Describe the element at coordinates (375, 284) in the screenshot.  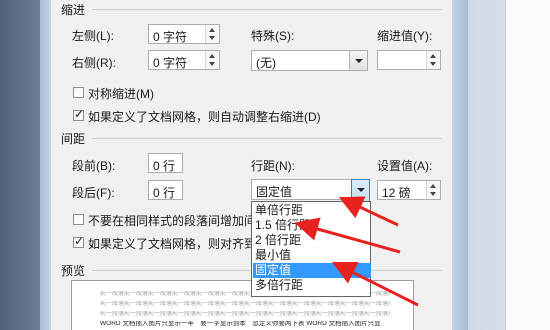
I see `arrow-to-fixed-option` at that location.